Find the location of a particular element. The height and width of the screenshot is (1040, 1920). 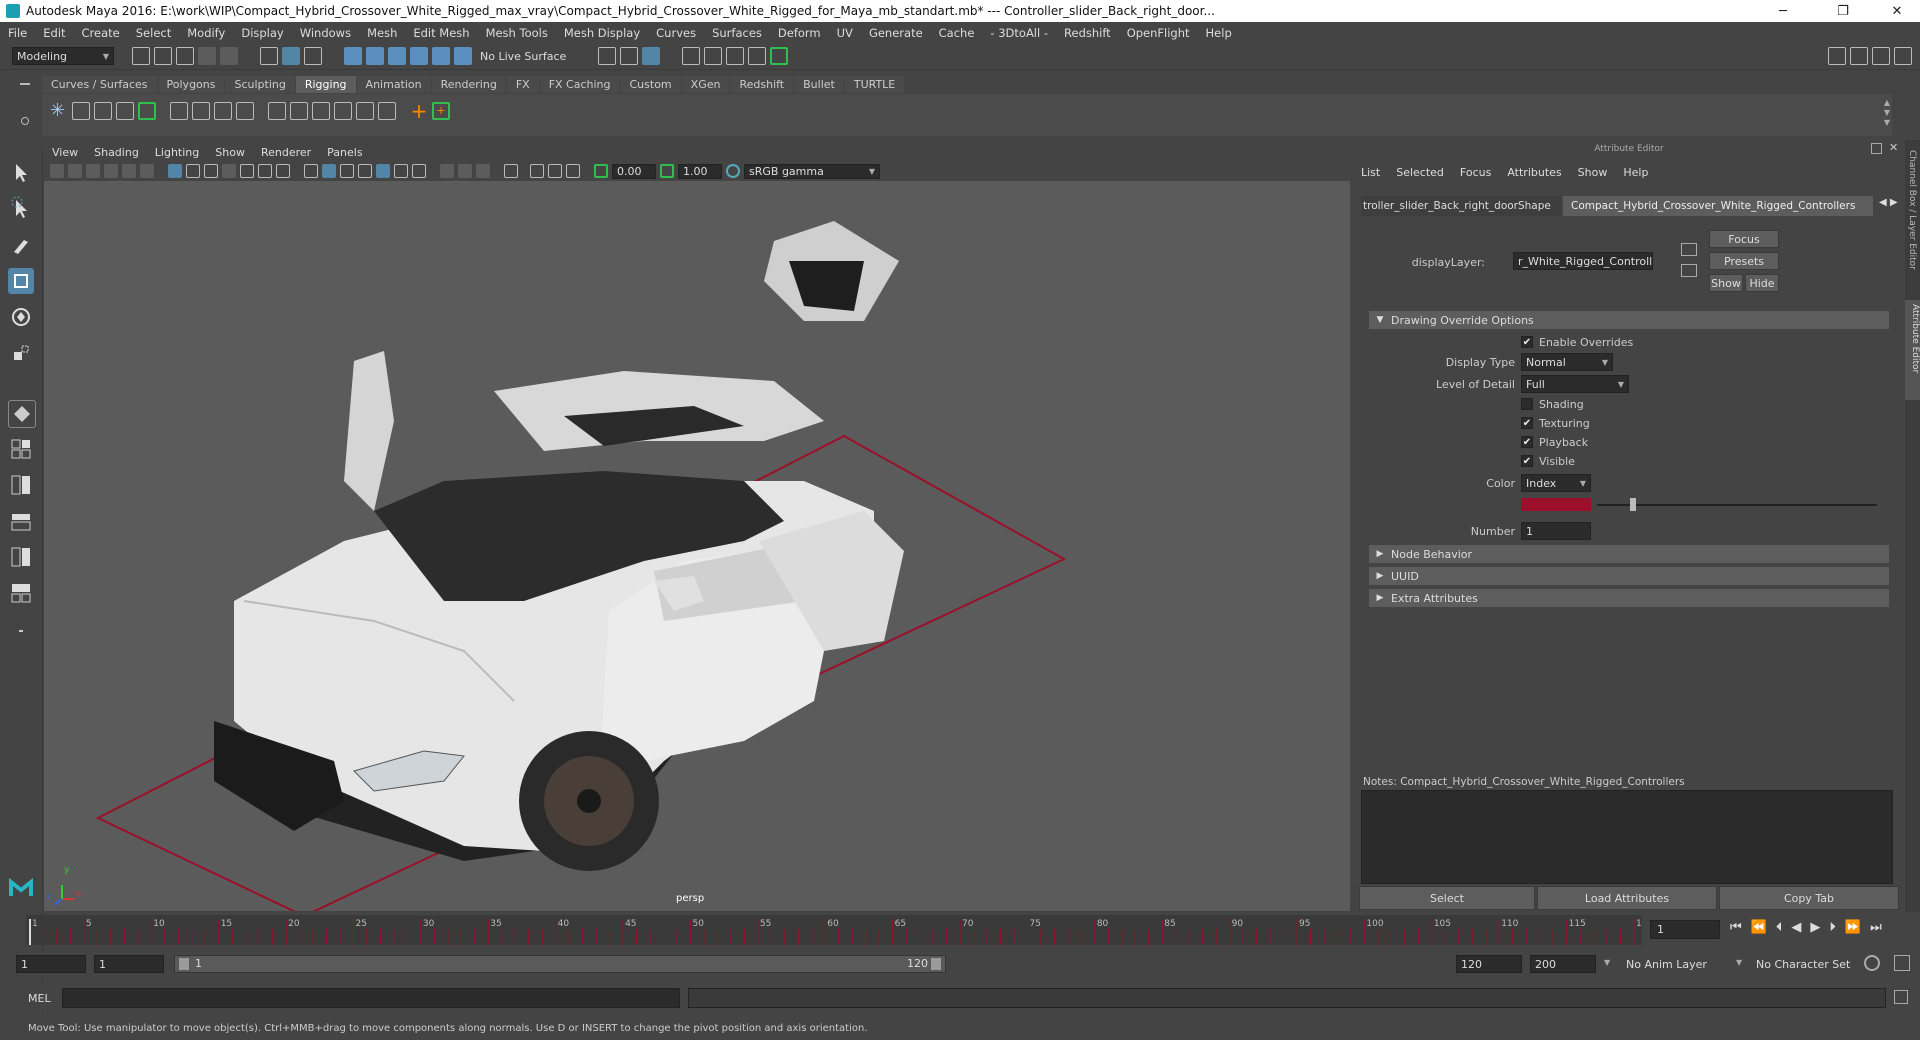

move-tool-icon is located at coordinates (21, 281).